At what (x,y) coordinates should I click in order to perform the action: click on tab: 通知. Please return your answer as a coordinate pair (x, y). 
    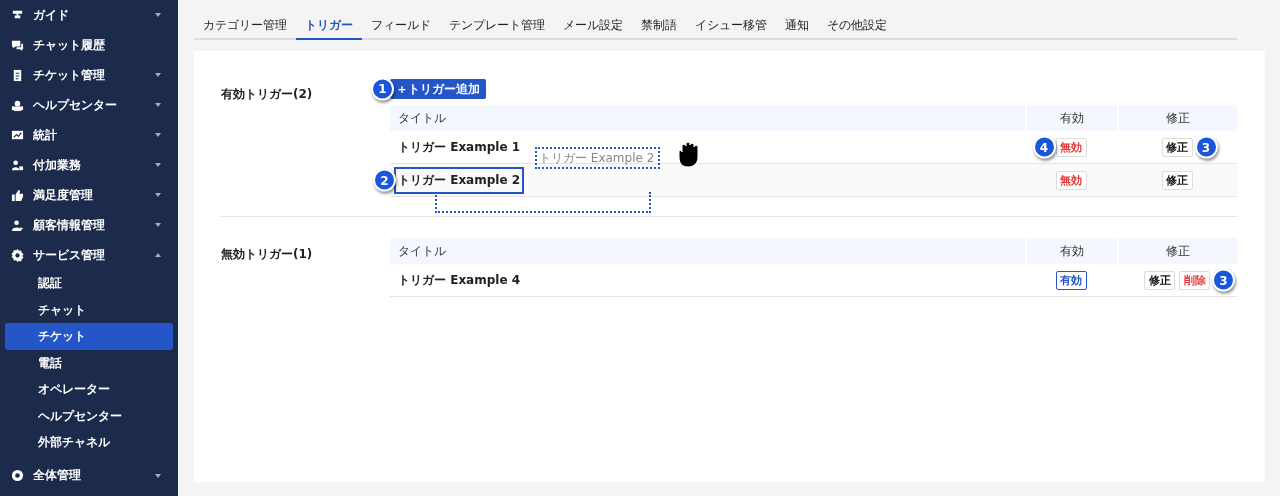
    Looking at the image, I should click on (797, 26).